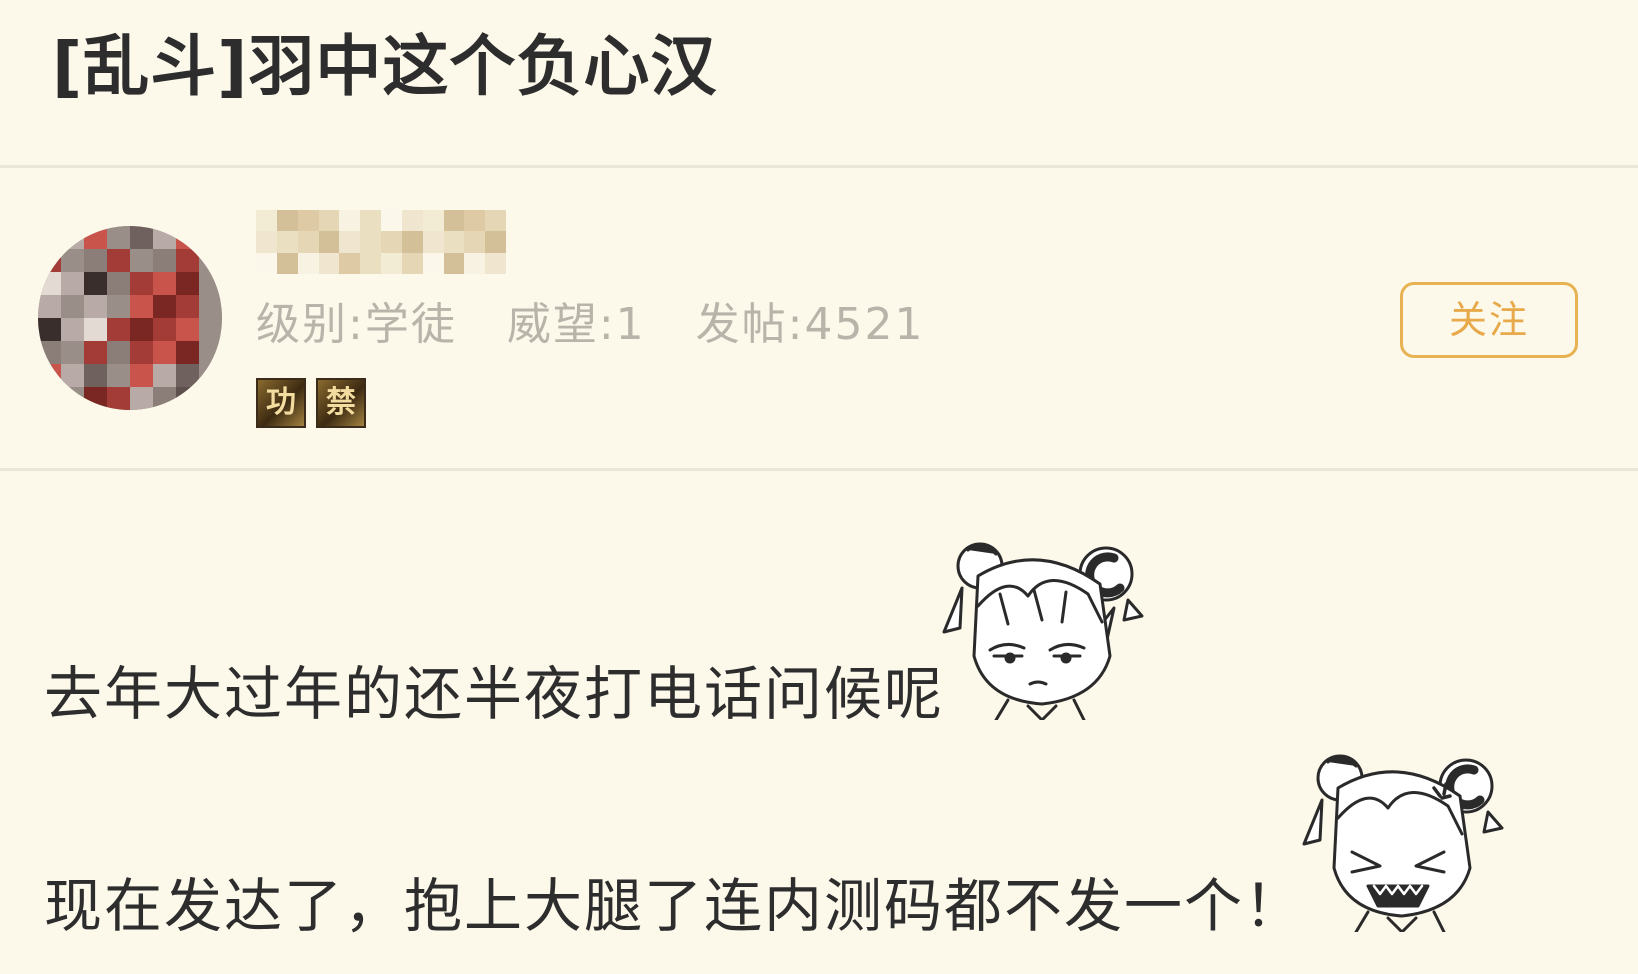  What do you see at coordinates (674, 906) in the screenshot?
I see `post-body-line: 现在发达了，抱上大腿了连内测码都不发一个！` at bounding box center [674, 906].